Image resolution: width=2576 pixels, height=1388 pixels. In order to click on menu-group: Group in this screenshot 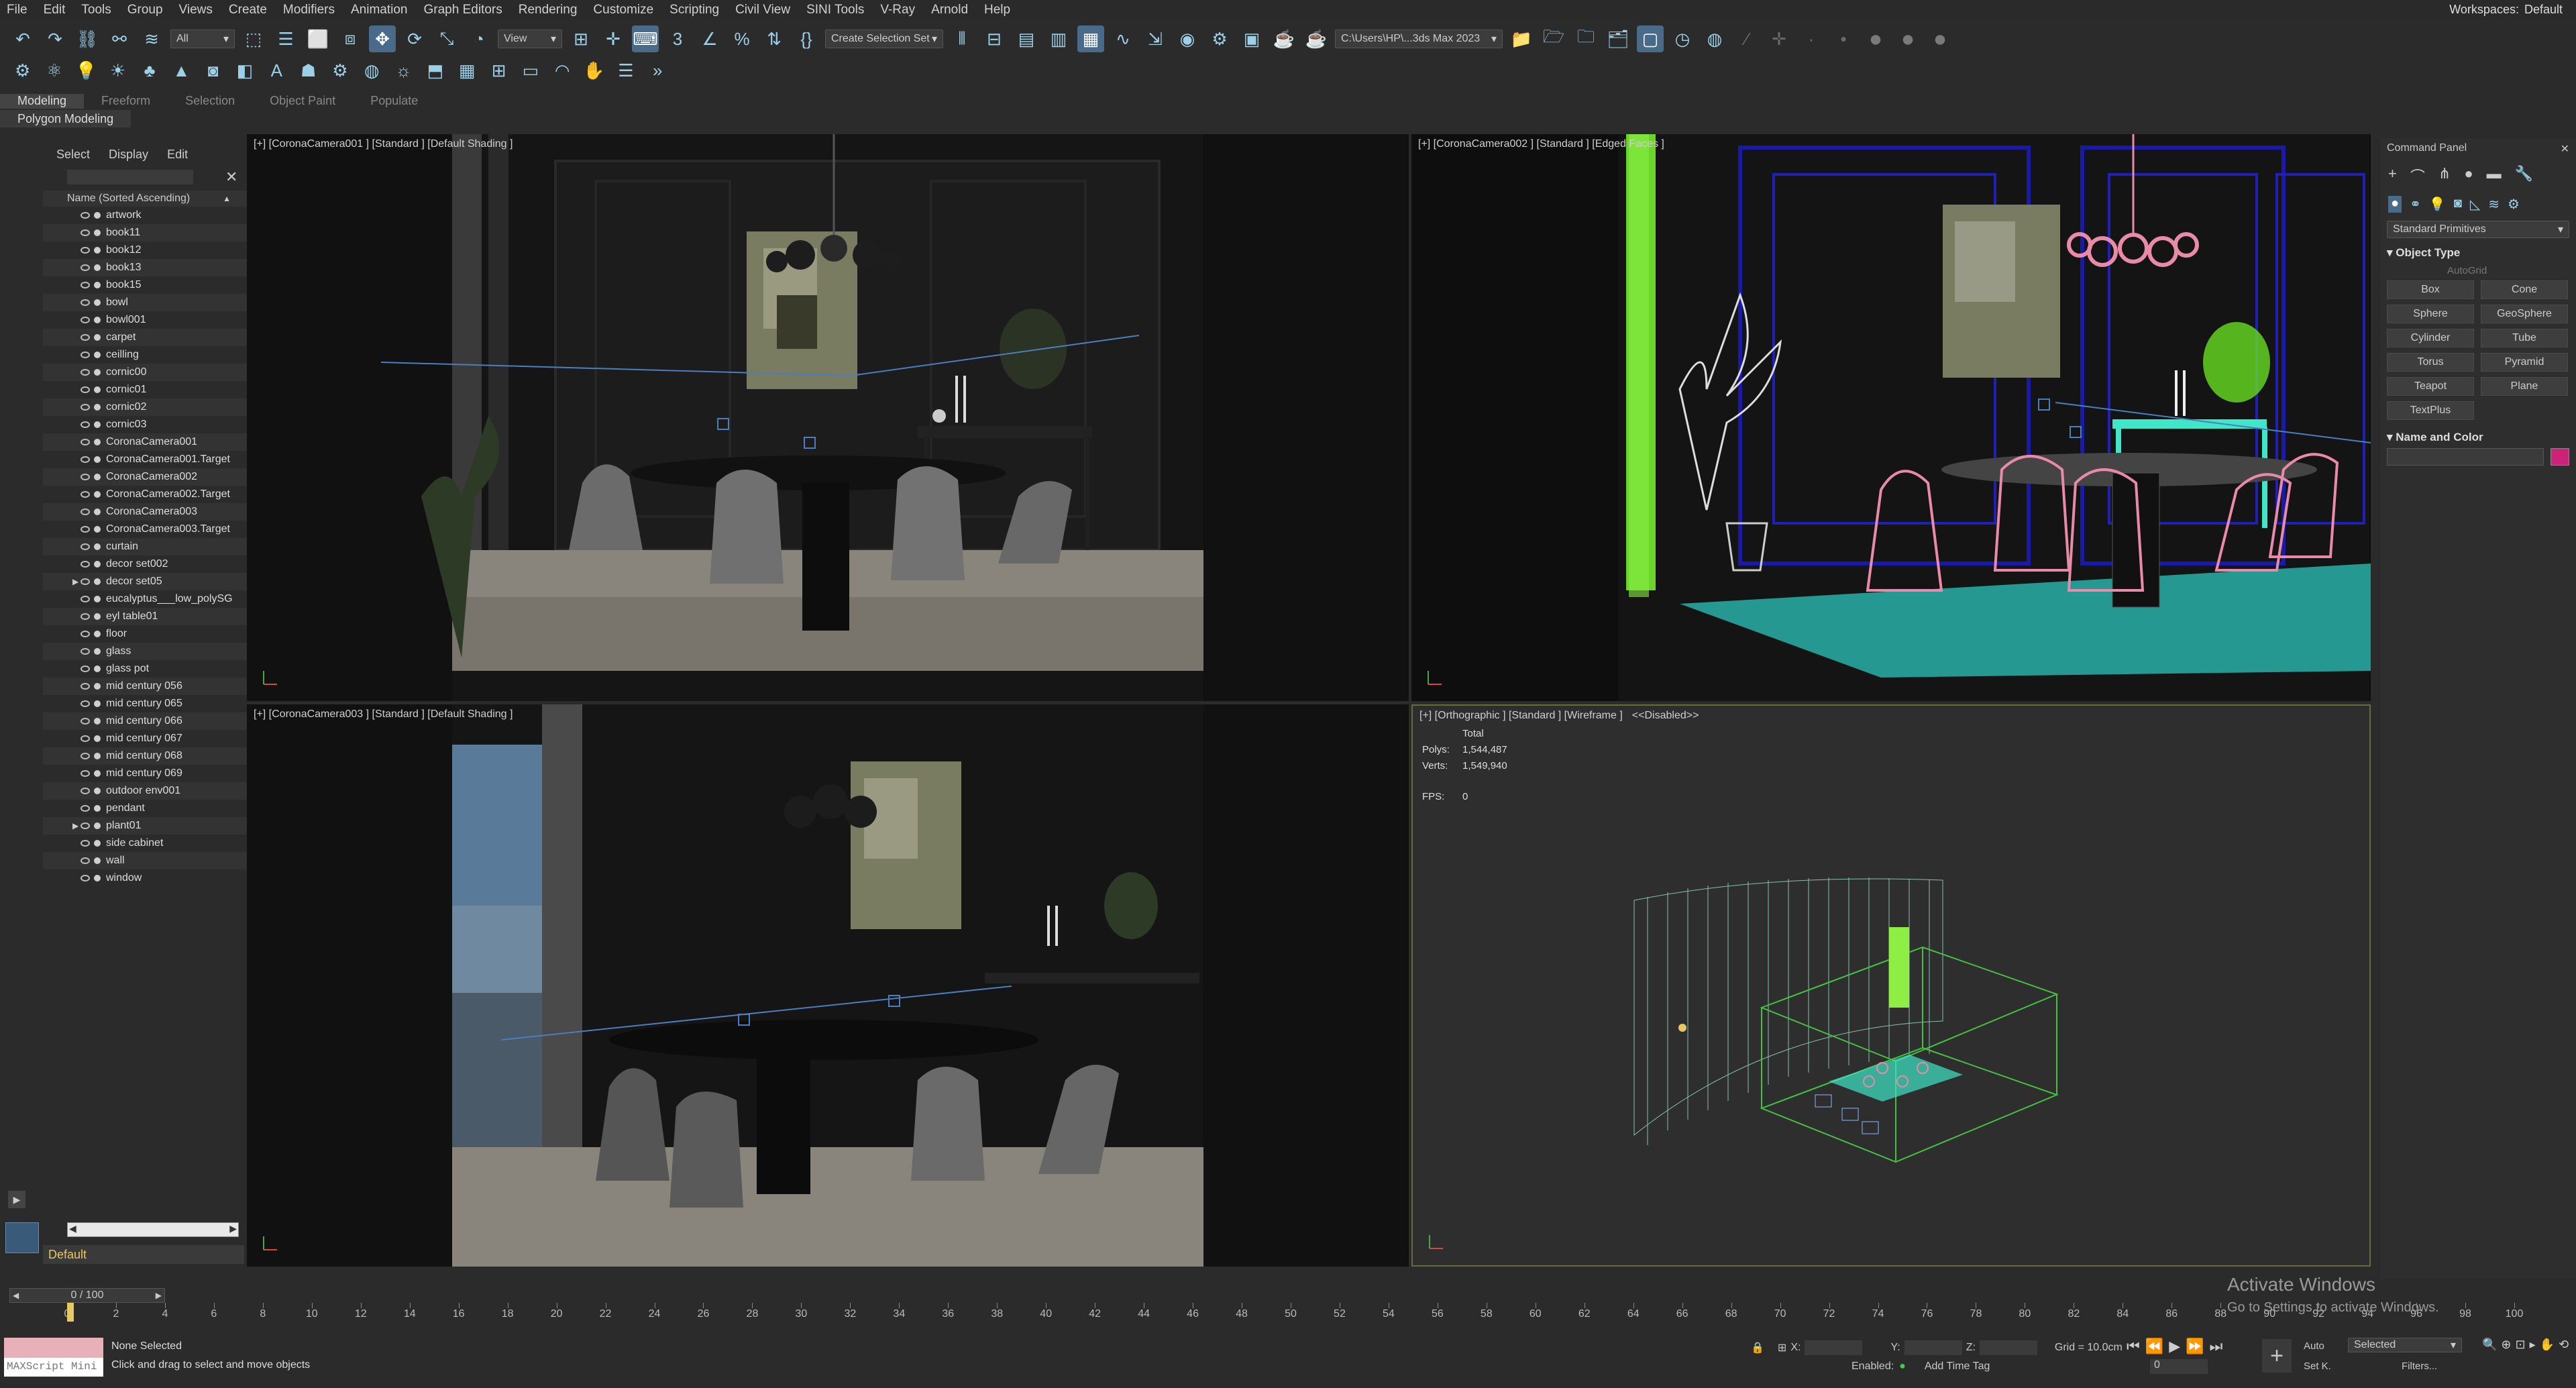, I will do `click(145, 10)`.